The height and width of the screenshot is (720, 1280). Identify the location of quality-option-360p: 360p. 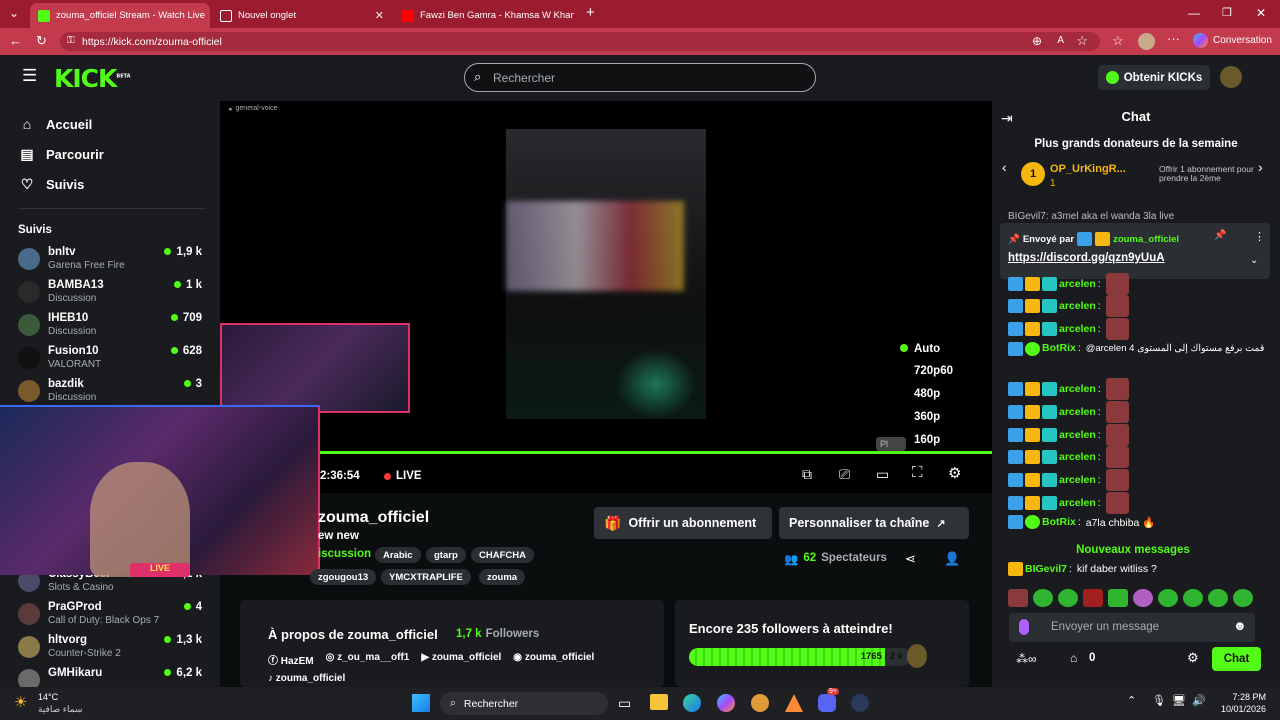
(927, 417).